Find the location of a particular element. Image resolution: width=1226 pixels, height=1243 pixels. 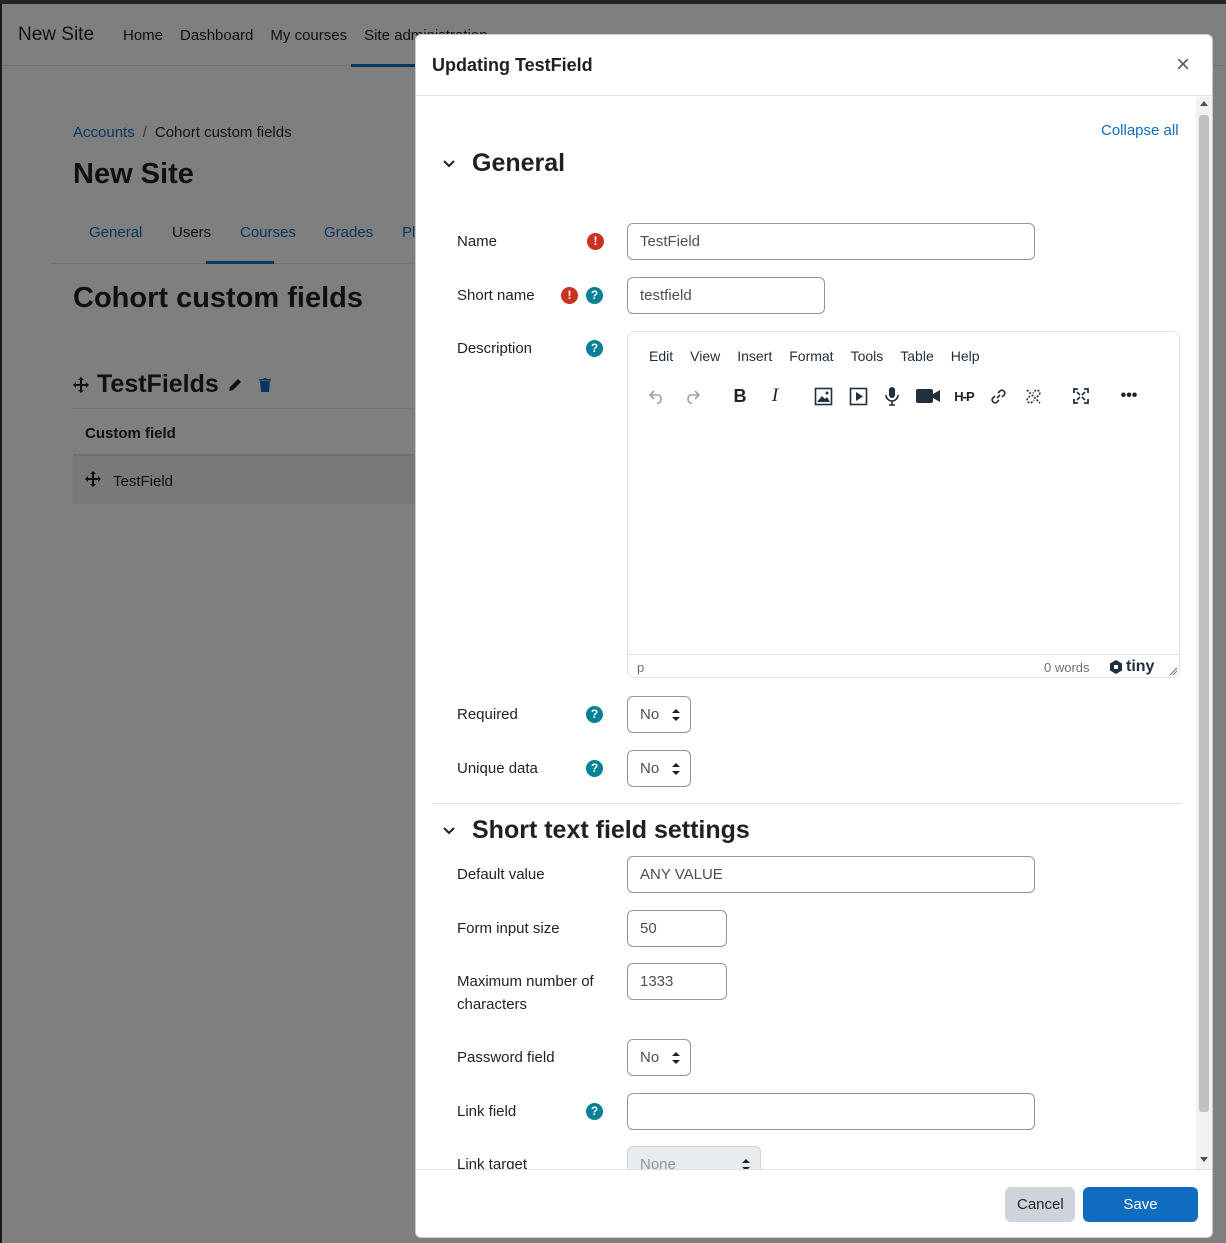

menu-format: Format is located at coordinates (811, 356).